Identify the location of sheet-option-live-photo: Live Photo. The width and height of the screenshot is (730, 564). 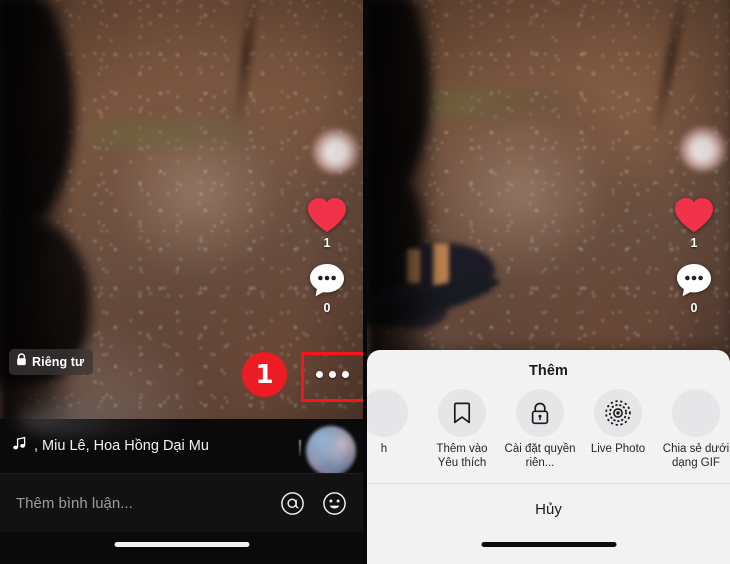
(618, 423).